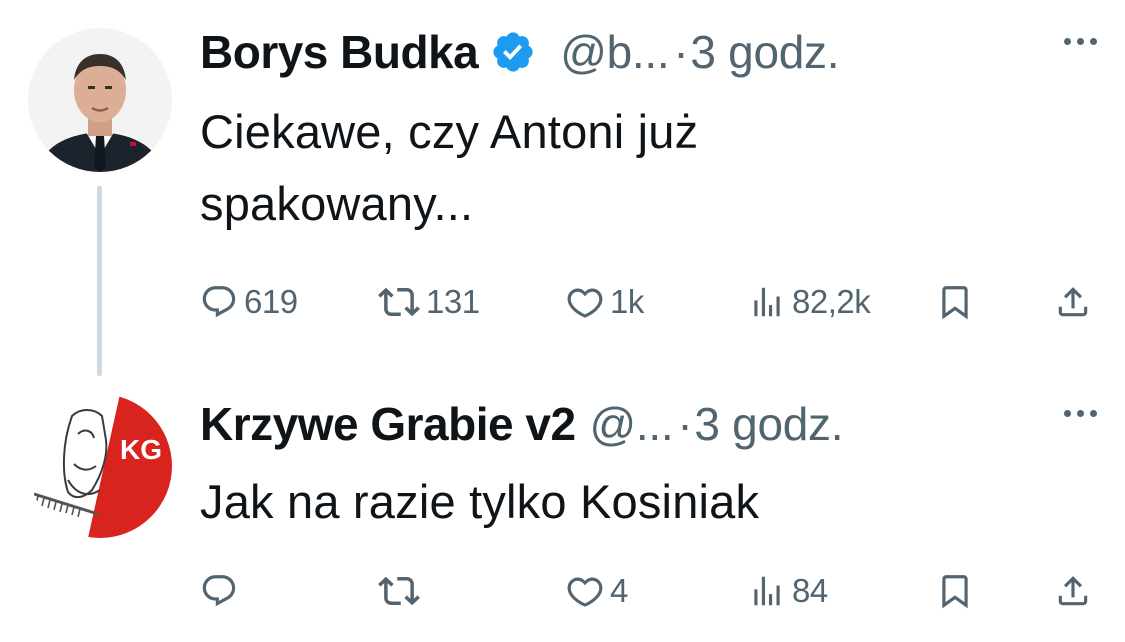  What do you see at coordinates (271, 301) in the screenshot?
I see `reply-count: 619` at bounding box center [271, 301].